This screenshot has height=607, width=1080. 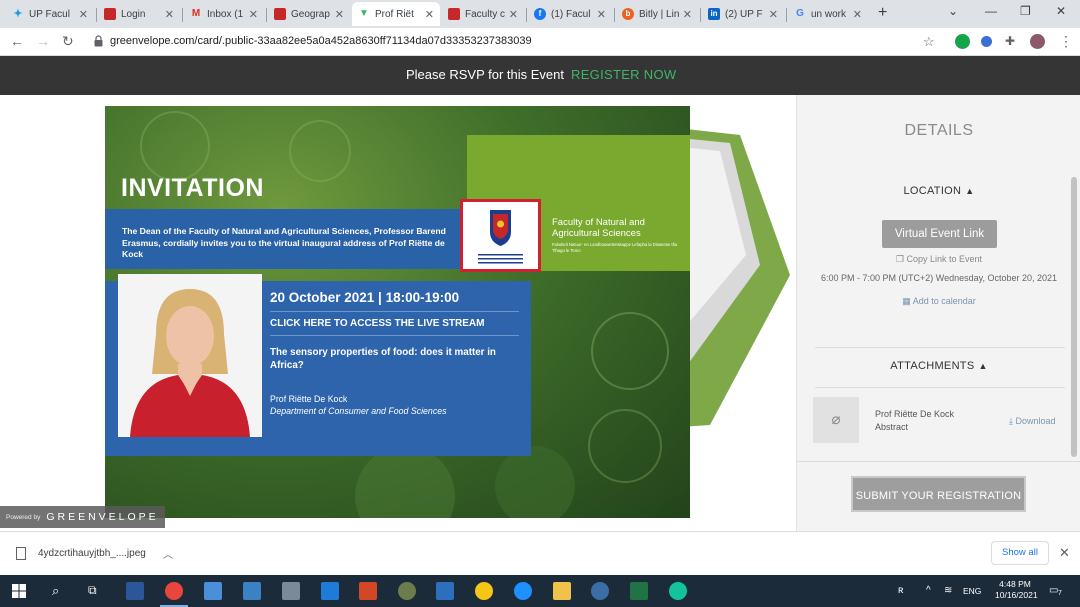 What do you see at coordinates (483, 14) in the screenshot?
I see `tab-faculty: Faculty c ✕` at bounding box center [483, 14].